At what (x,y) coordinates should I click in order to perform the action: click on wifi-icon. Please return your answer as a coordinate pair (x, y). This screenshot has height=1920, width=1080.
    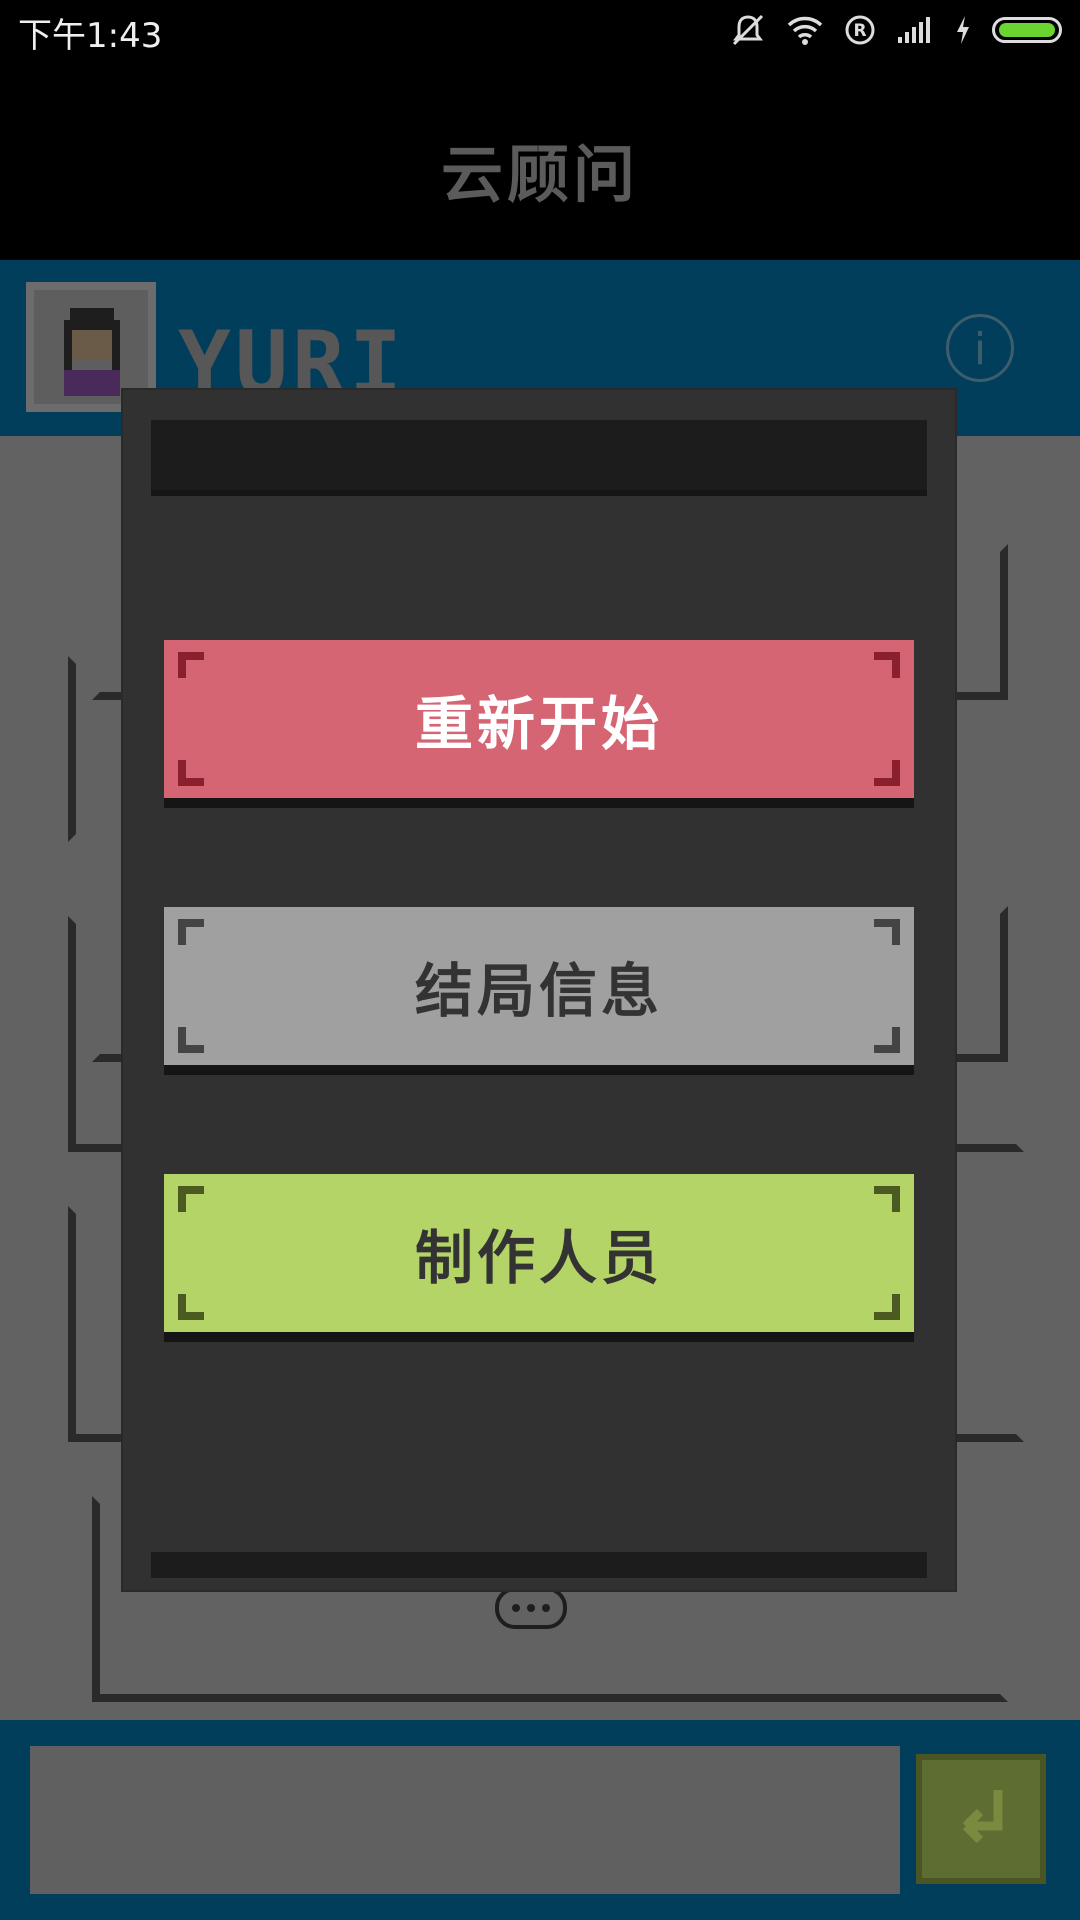
    Looking at the image, I should click on (805, 30).